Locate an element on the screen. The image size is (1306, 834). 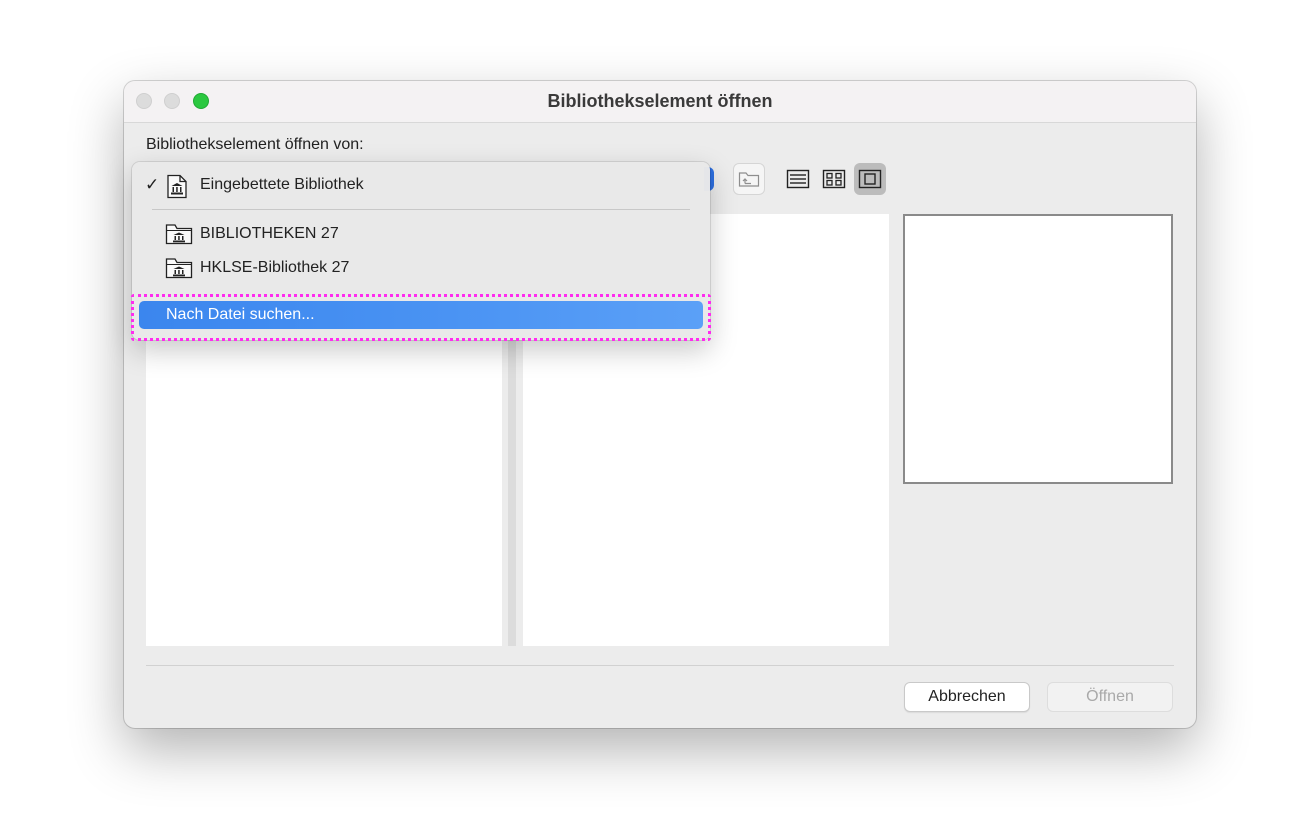
list-view-icon is located at coordinates (798, 179).